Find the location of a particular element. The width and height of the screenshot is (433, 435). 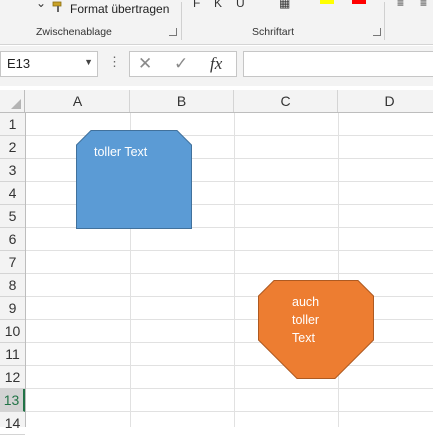

orange-shape-text: auch toller Text is located at coordinates (305, 320).